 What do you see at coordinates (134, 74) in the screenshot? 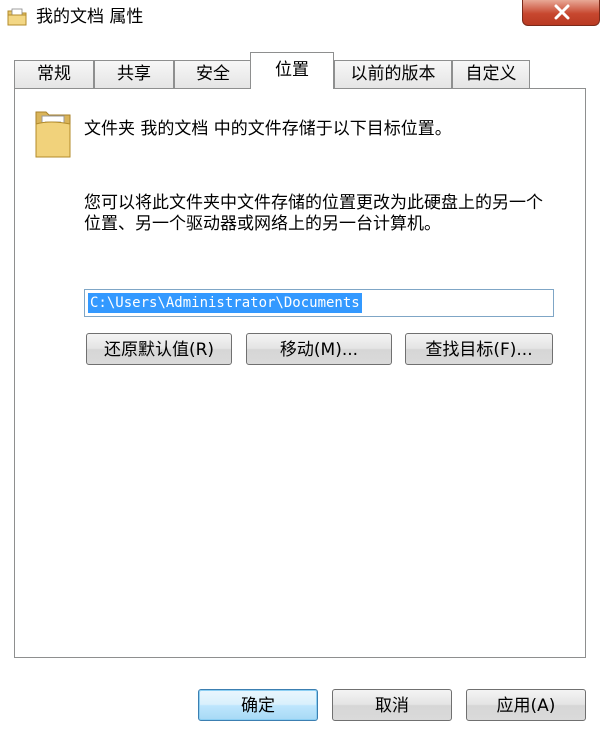
I see `tab-sharing: 共享` at bounding box center [134, 74].